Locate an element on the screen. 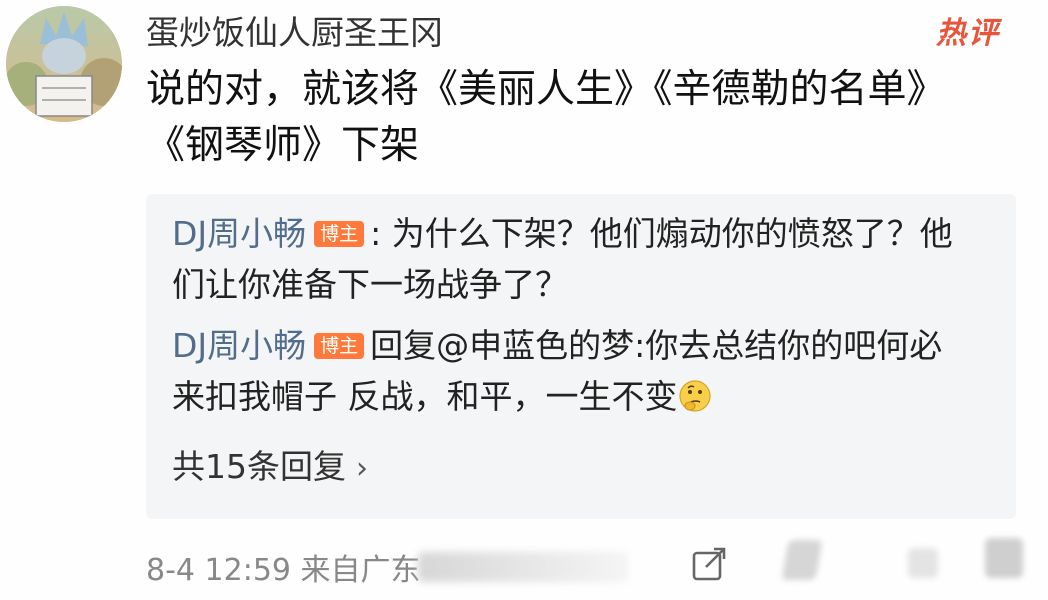  username: 蛋炒饭仙人厨圣王冈 is located at coordinates (294, 30).